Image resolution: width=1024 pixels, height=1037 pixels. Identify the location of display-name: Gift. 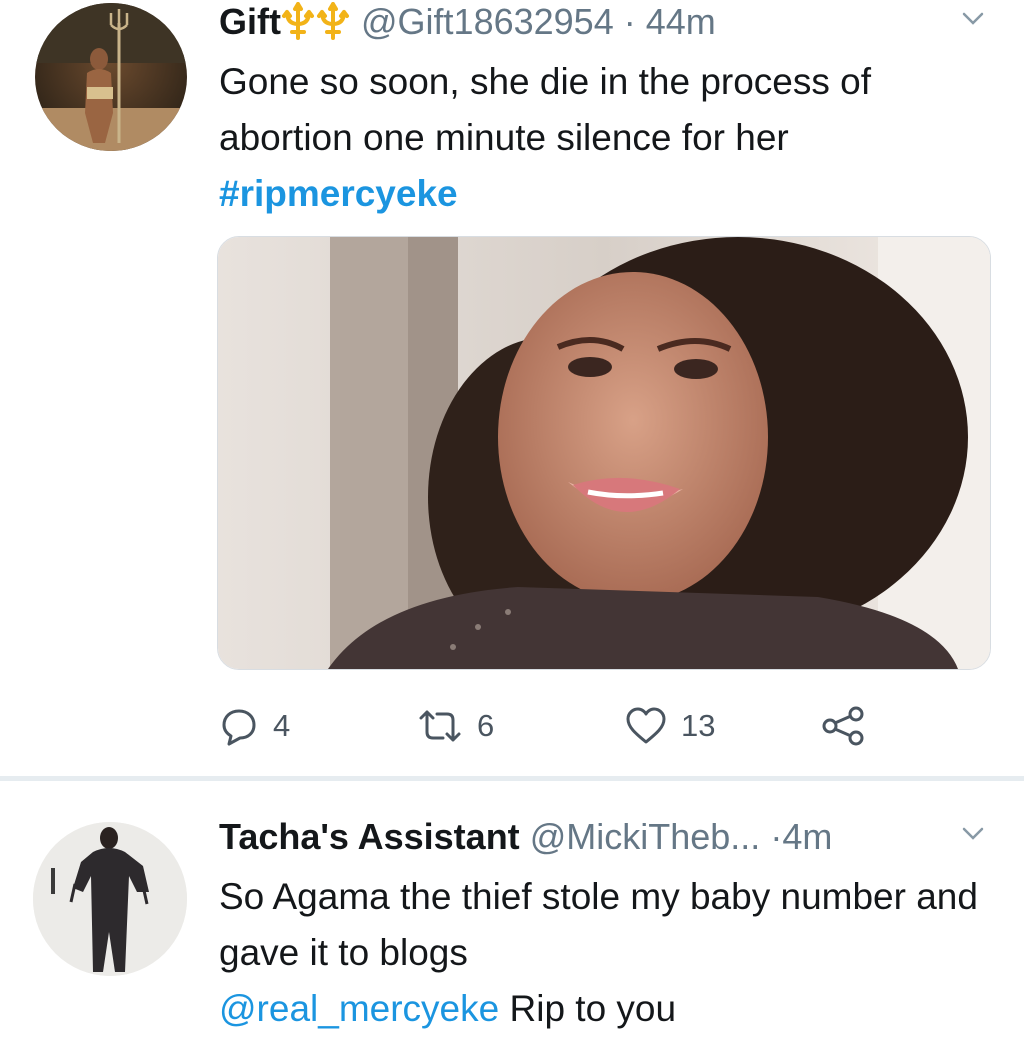
(250, 21).